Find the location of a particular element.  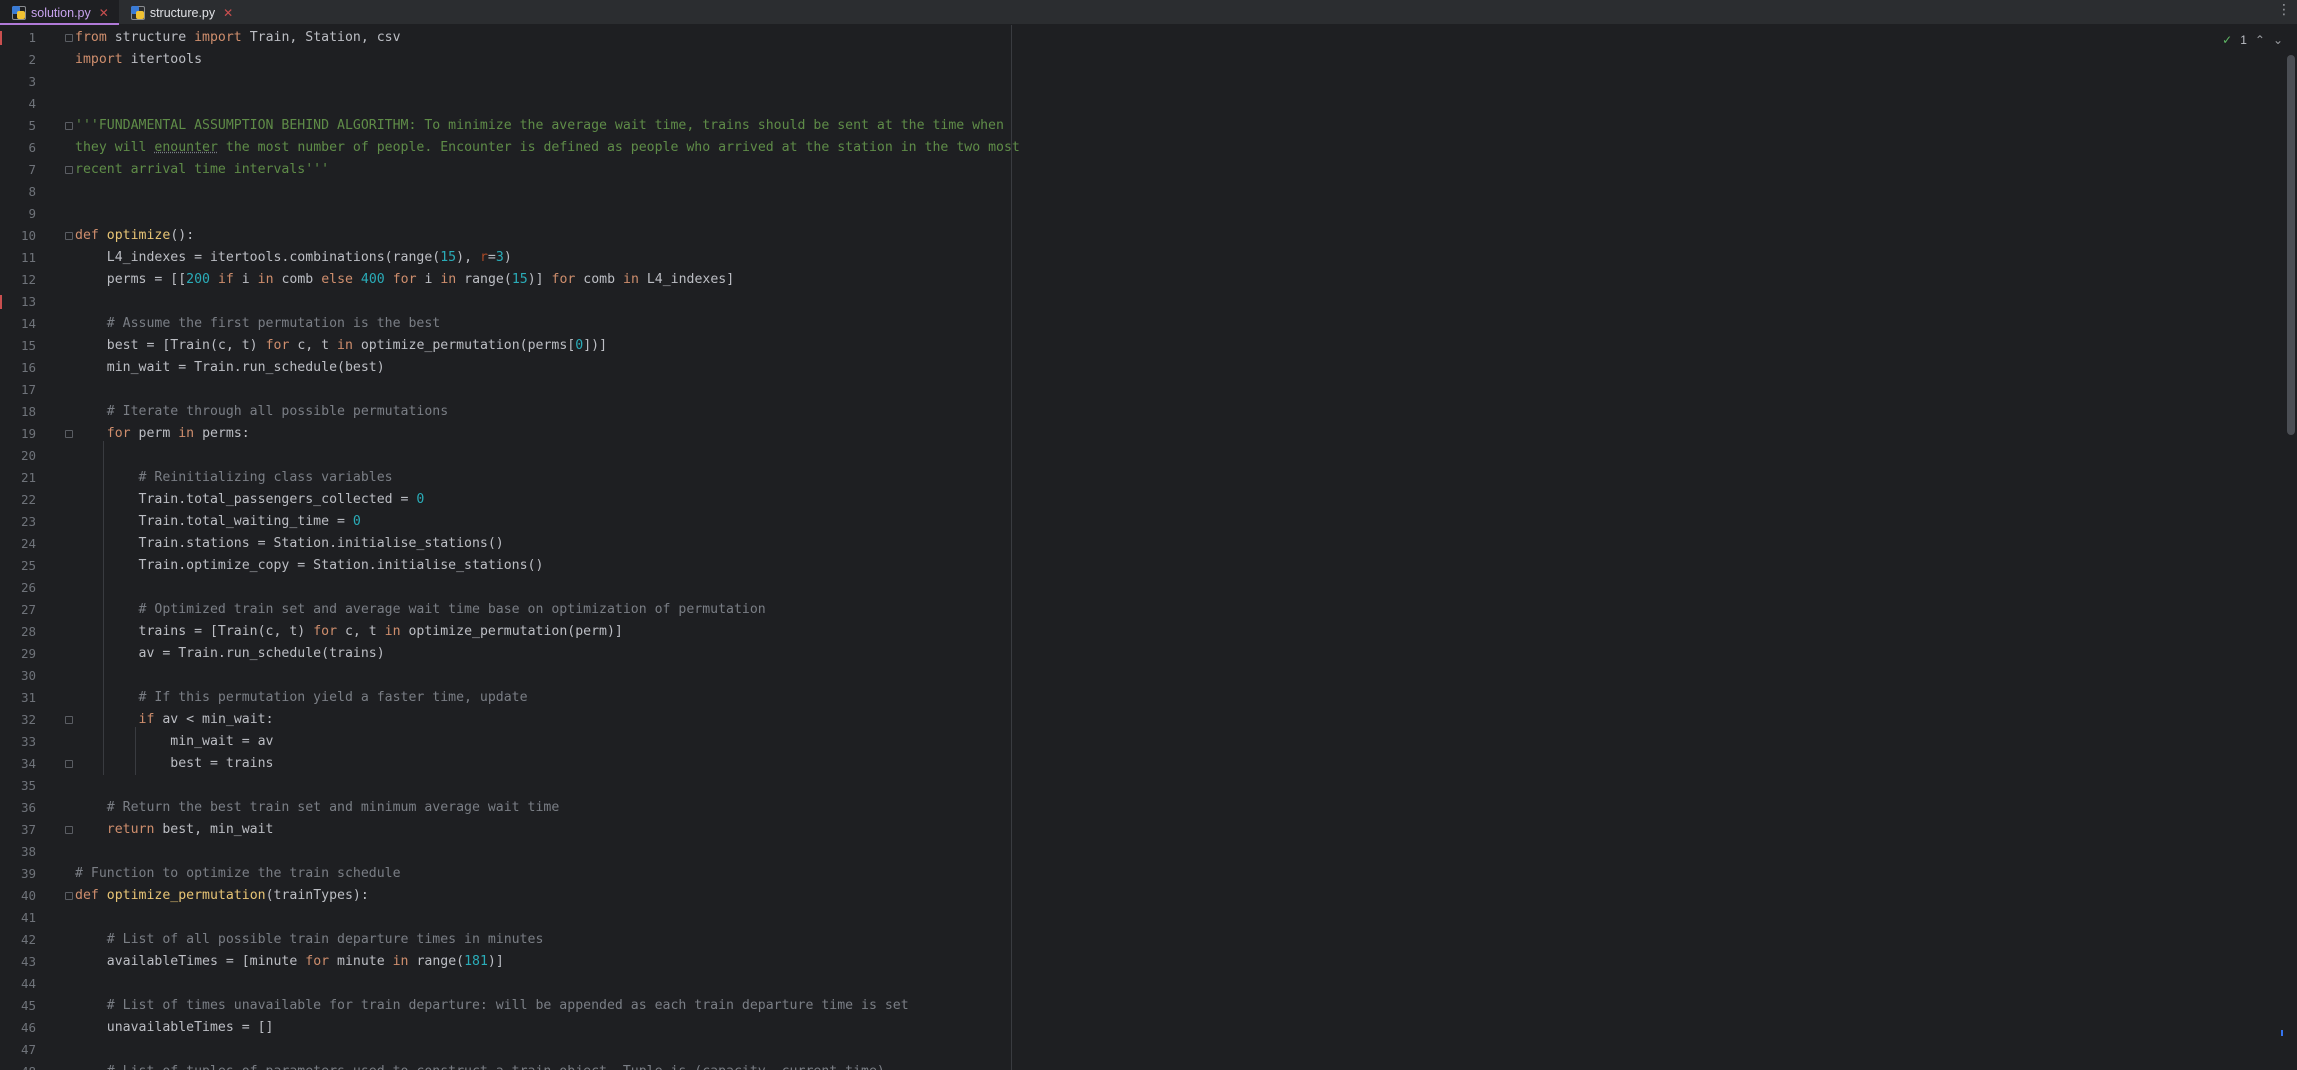

inspection-count: 1 is located at coordinates (2243, 40).